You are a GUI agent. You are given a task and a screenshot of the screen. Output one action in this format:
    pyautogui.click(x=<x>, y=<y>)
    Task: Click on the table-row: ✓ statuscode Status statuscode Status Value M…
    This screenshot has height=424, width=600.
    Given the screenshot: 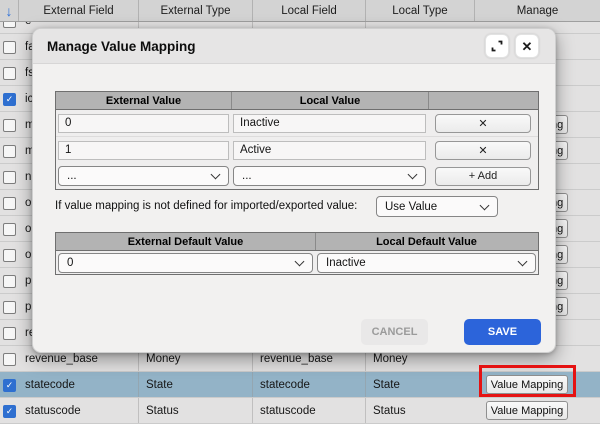 What is the action you would take?
    pyautogui.click(x=300, y=411)
    